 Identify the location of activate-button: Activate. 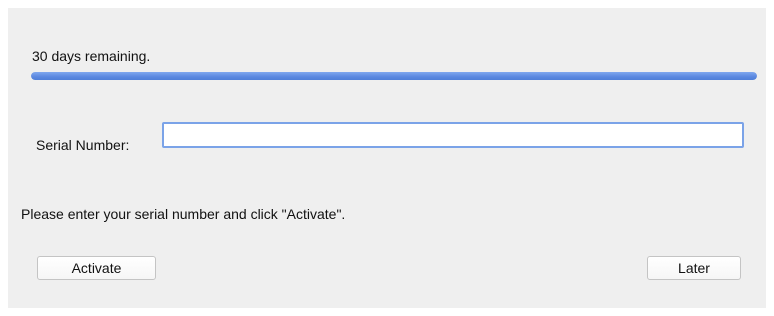
(96, 268).